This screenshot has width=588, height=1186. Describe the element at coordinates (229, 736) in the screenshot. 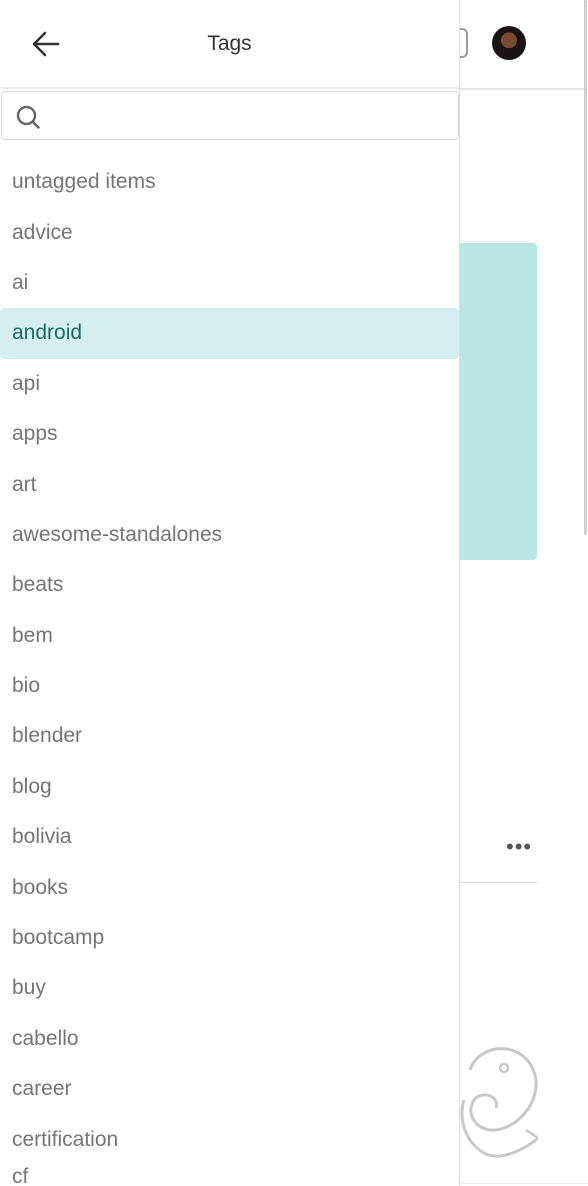

I see `tag-item-blender: blender` at that location.